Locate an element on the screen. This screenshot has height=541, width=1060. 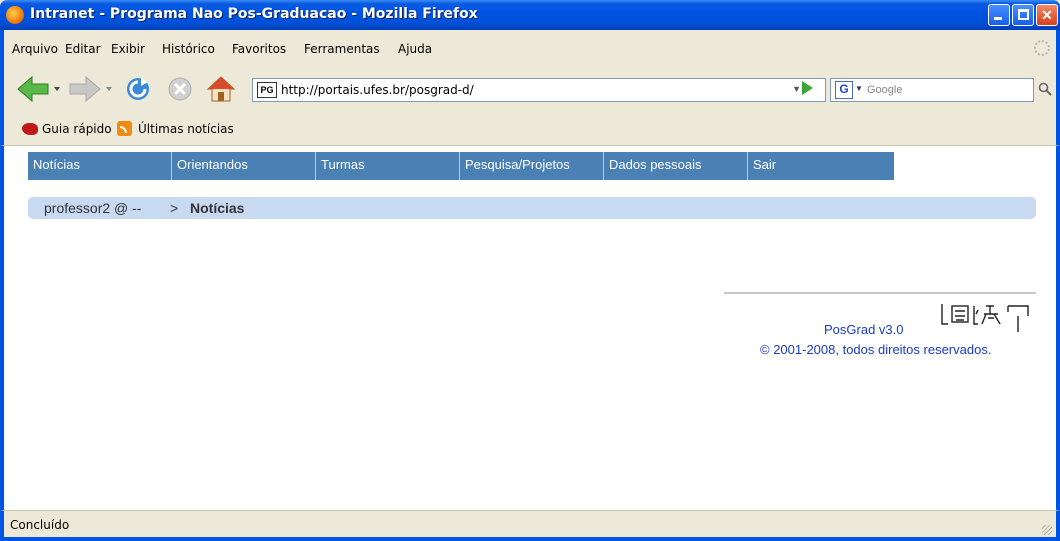
menu-editar: Editar is located at coordinates (83, 49).